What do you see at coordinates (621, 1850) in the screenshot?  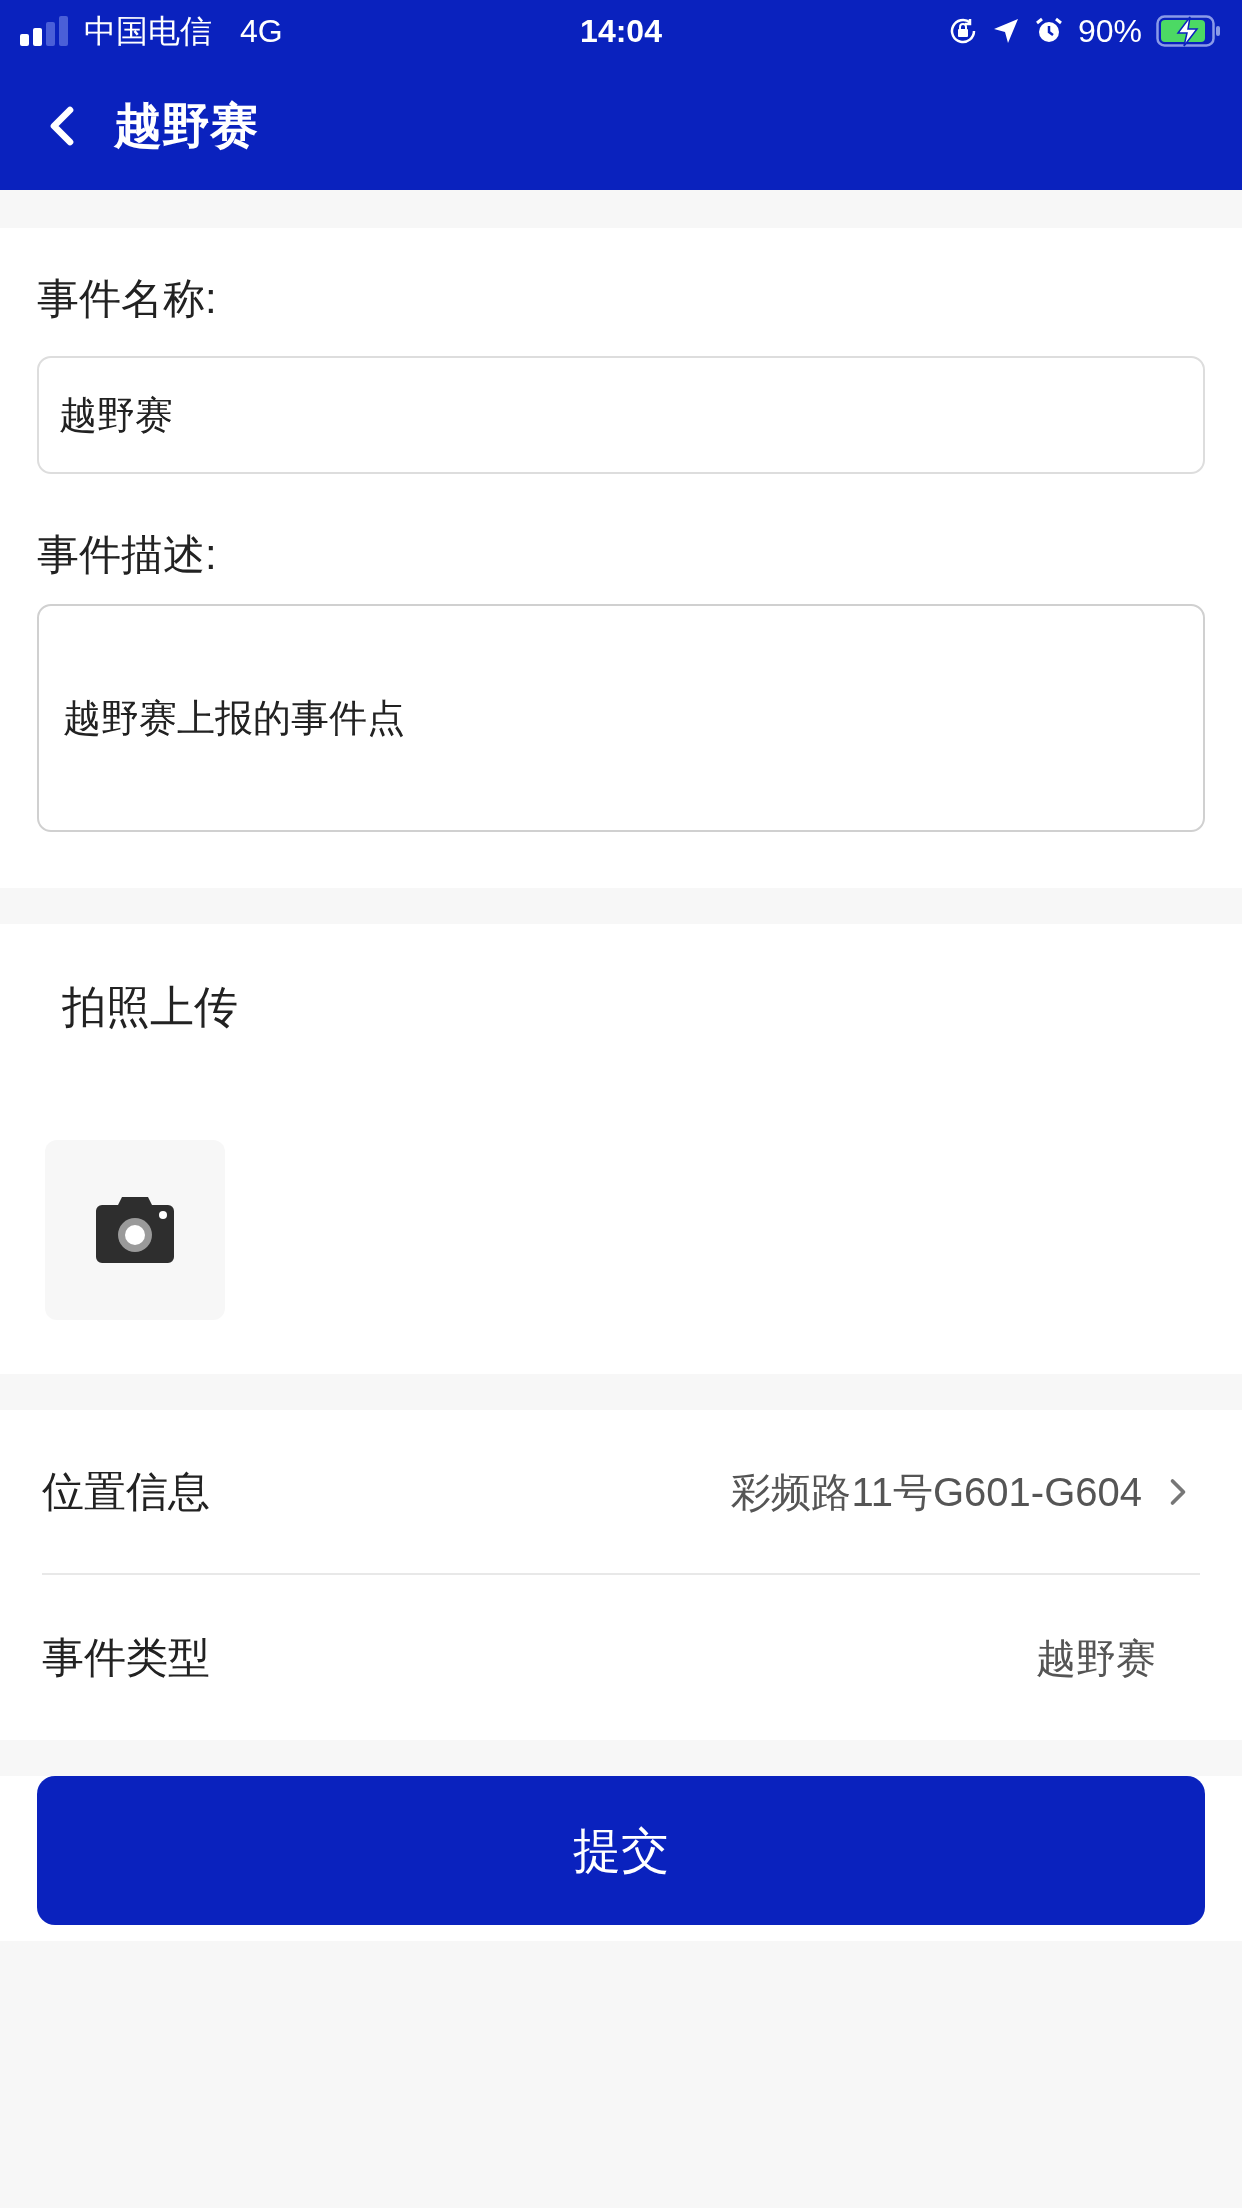 I see `submit-button: 提交` at bounding box center [621, 1850].